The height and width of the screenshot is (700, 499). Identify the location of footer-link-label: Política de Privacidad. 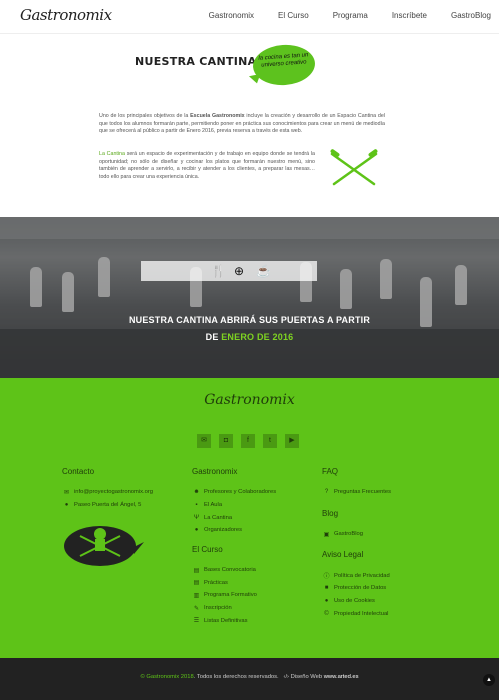
(362, 575).